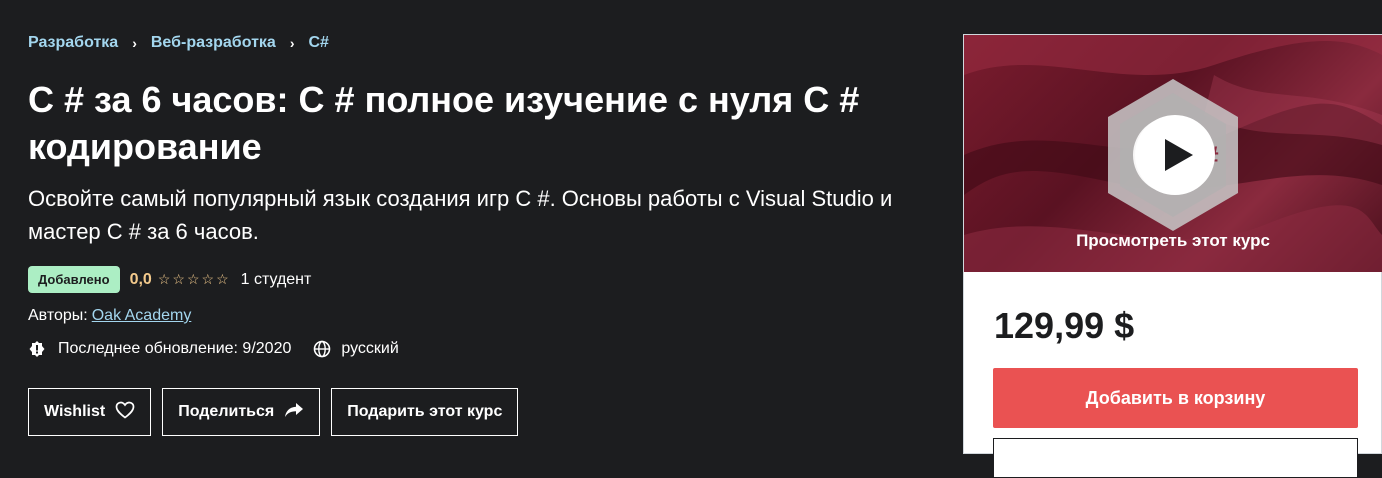 The width and height of the screenshot is (1382, 478). Describe the element at coordinates (318, 43) in the screenshot. I see `breadcrumb-item-csharp: C#` at that location.